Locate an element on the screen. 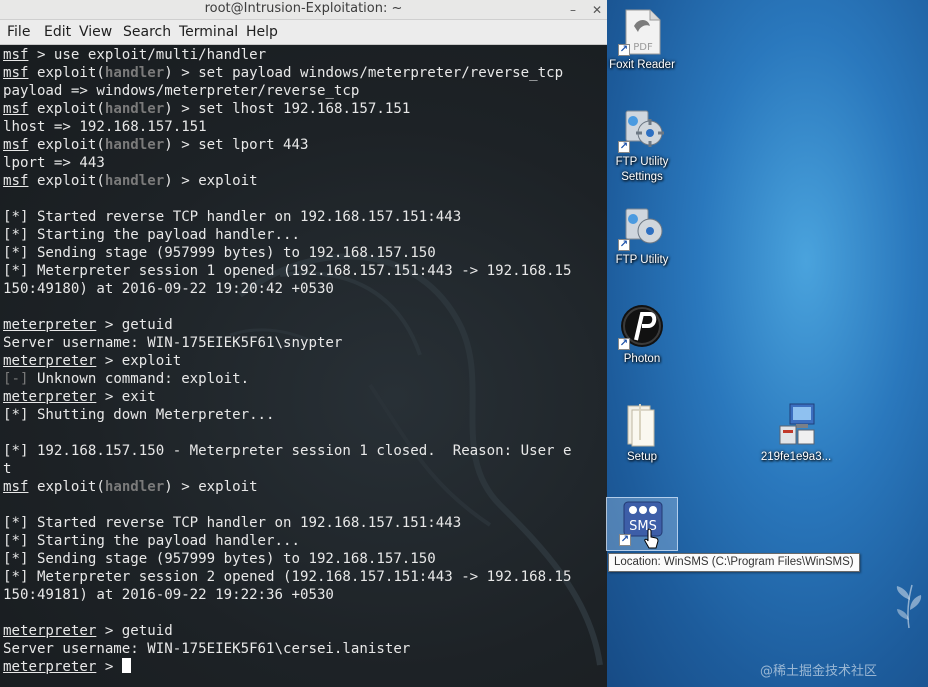 Image resolution: width=928 pixels, height=687 pixels. menu-edit: Edit is located at coordinates (57, 32).